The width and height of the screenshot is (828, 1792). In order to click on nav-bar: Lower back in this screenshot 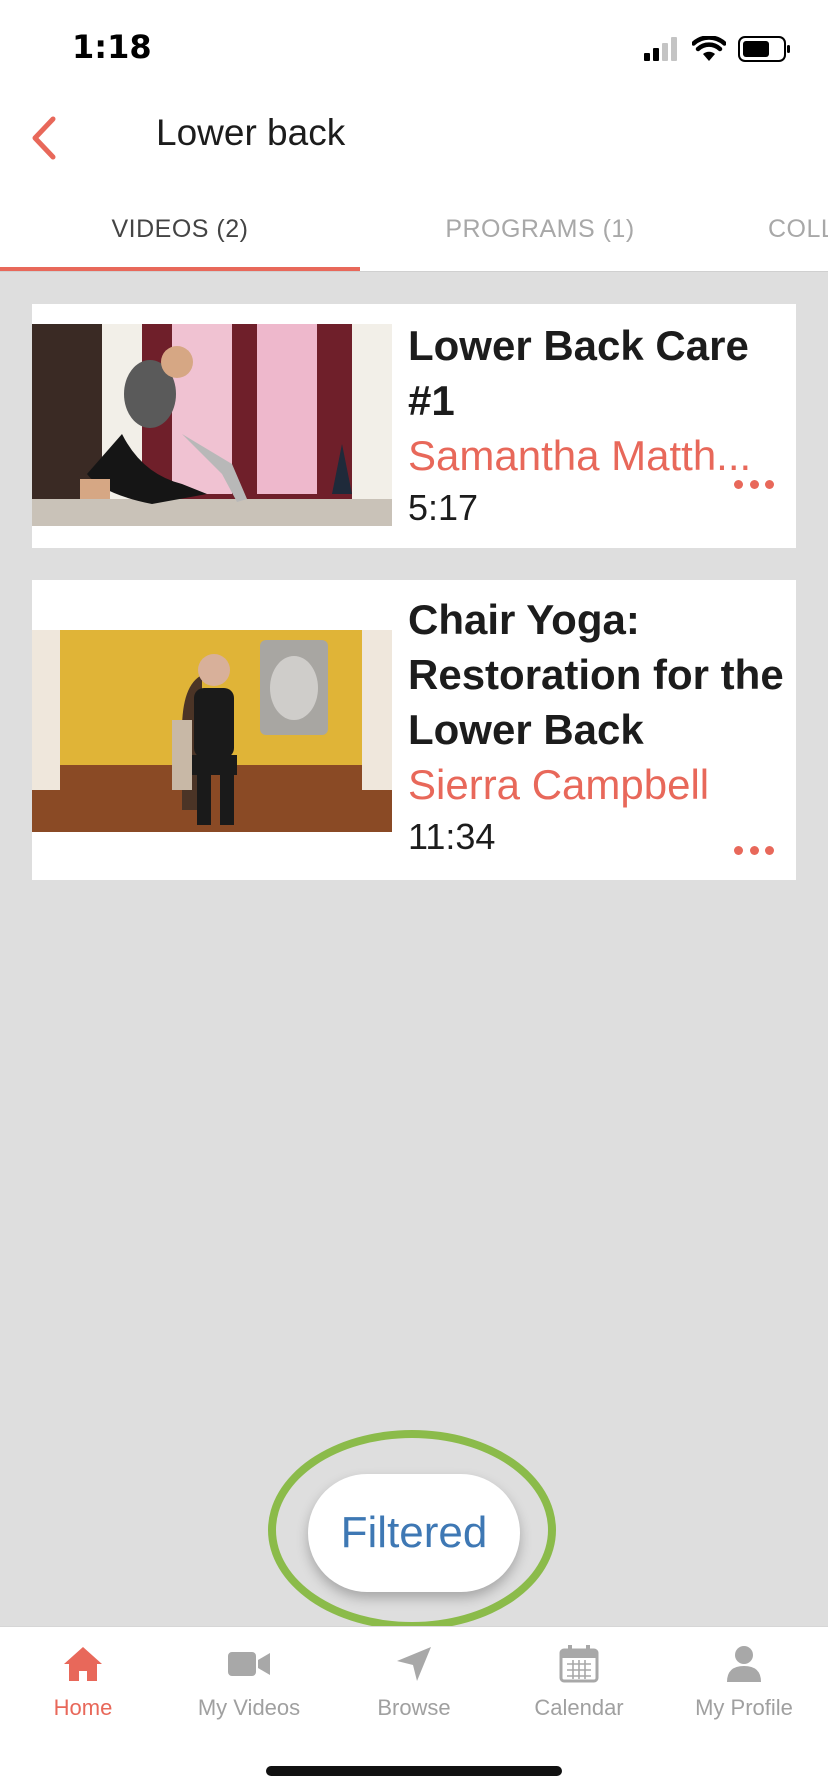, I will do `click(414, 141)`.